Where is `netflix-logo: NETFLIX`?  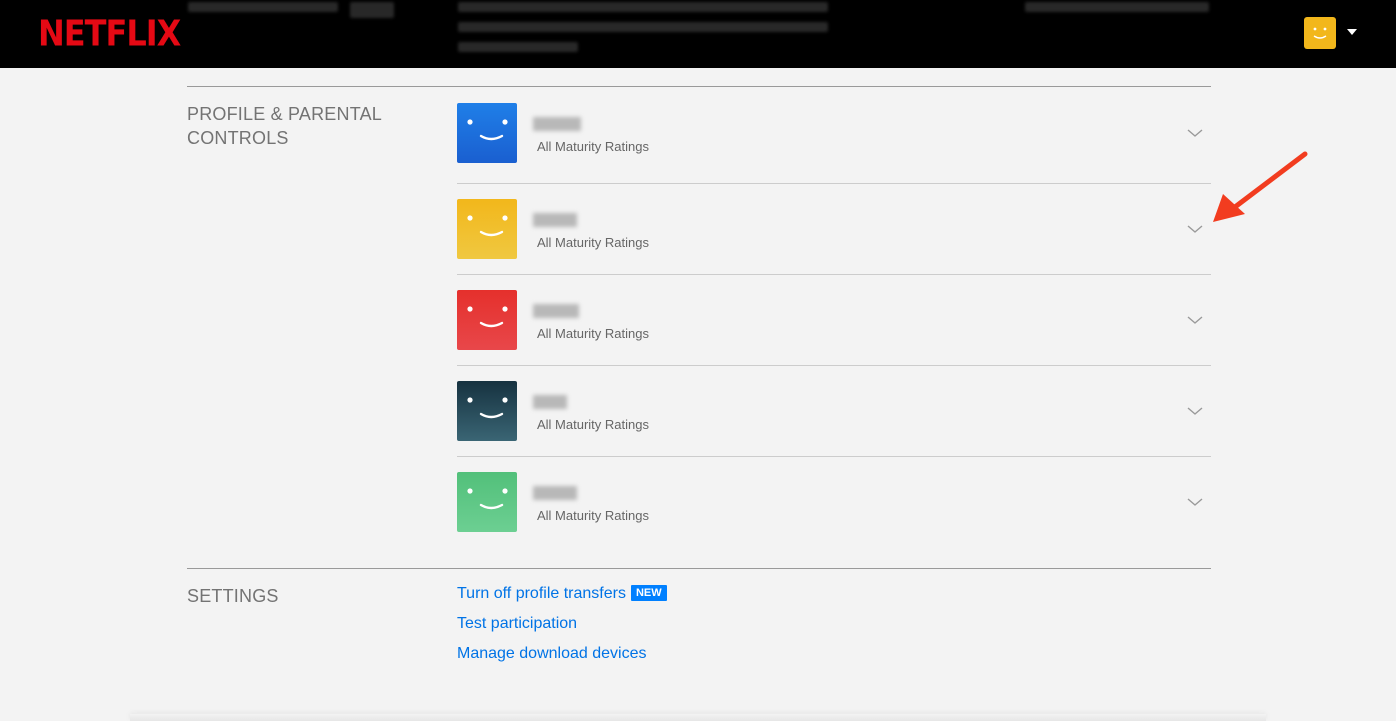
netflix-logo: NETFLIX is located at coordinates (109, 33).